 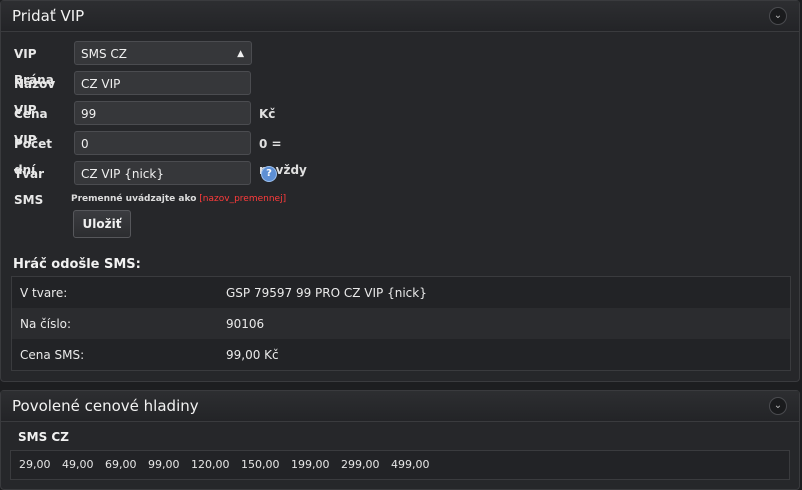 What do you see at coordinates (162, 113) in the screenshot?
I see `price-input: 99` at bounding box center [162, 113].